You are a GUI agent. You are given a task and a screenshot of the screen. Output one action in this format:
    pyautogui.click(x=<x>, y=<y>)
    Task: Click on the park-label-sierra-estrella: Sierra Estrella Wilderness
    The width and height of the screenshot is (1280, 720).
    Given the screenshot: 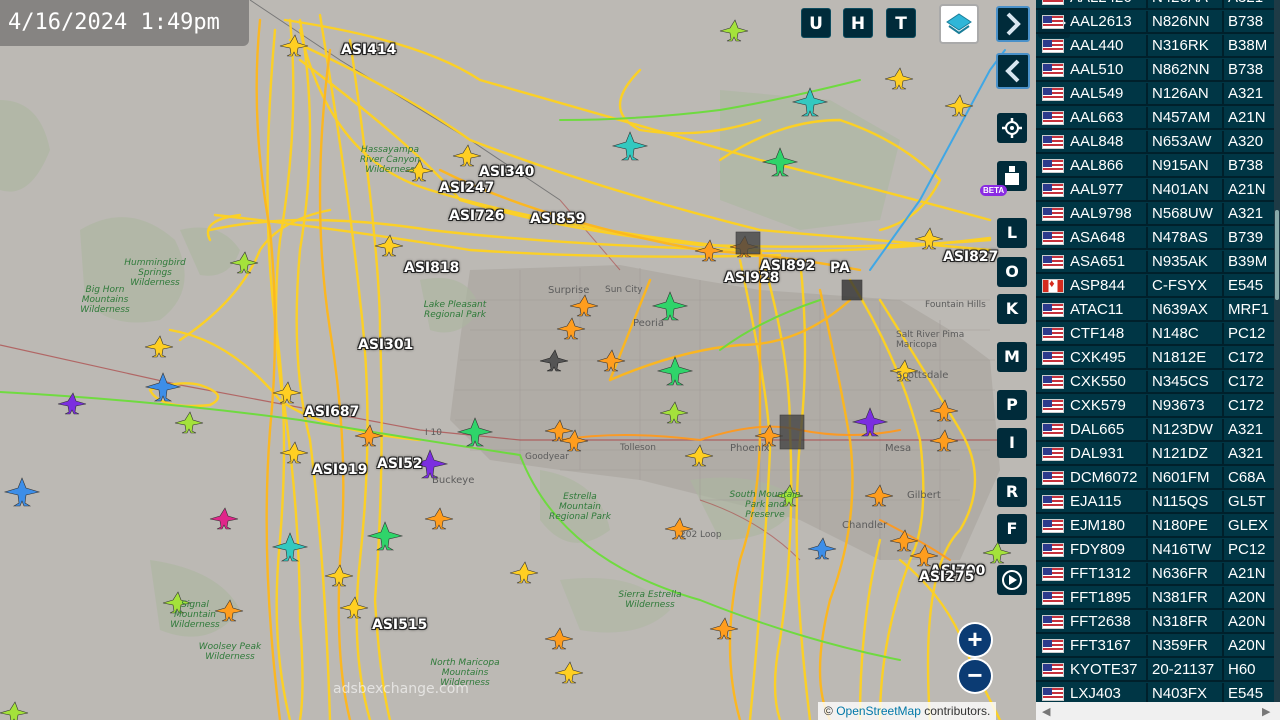 What is the action you would take?
    pyautogui.click(x=650, y=600)
    